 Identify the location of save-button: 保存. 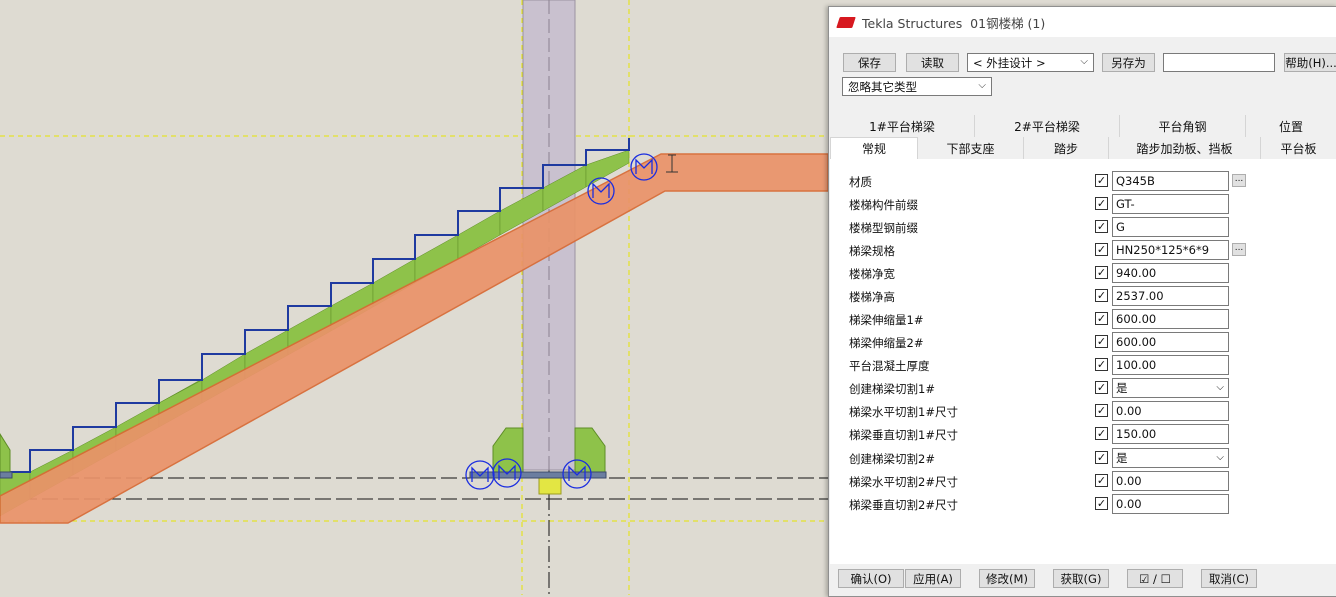
(869, 62).